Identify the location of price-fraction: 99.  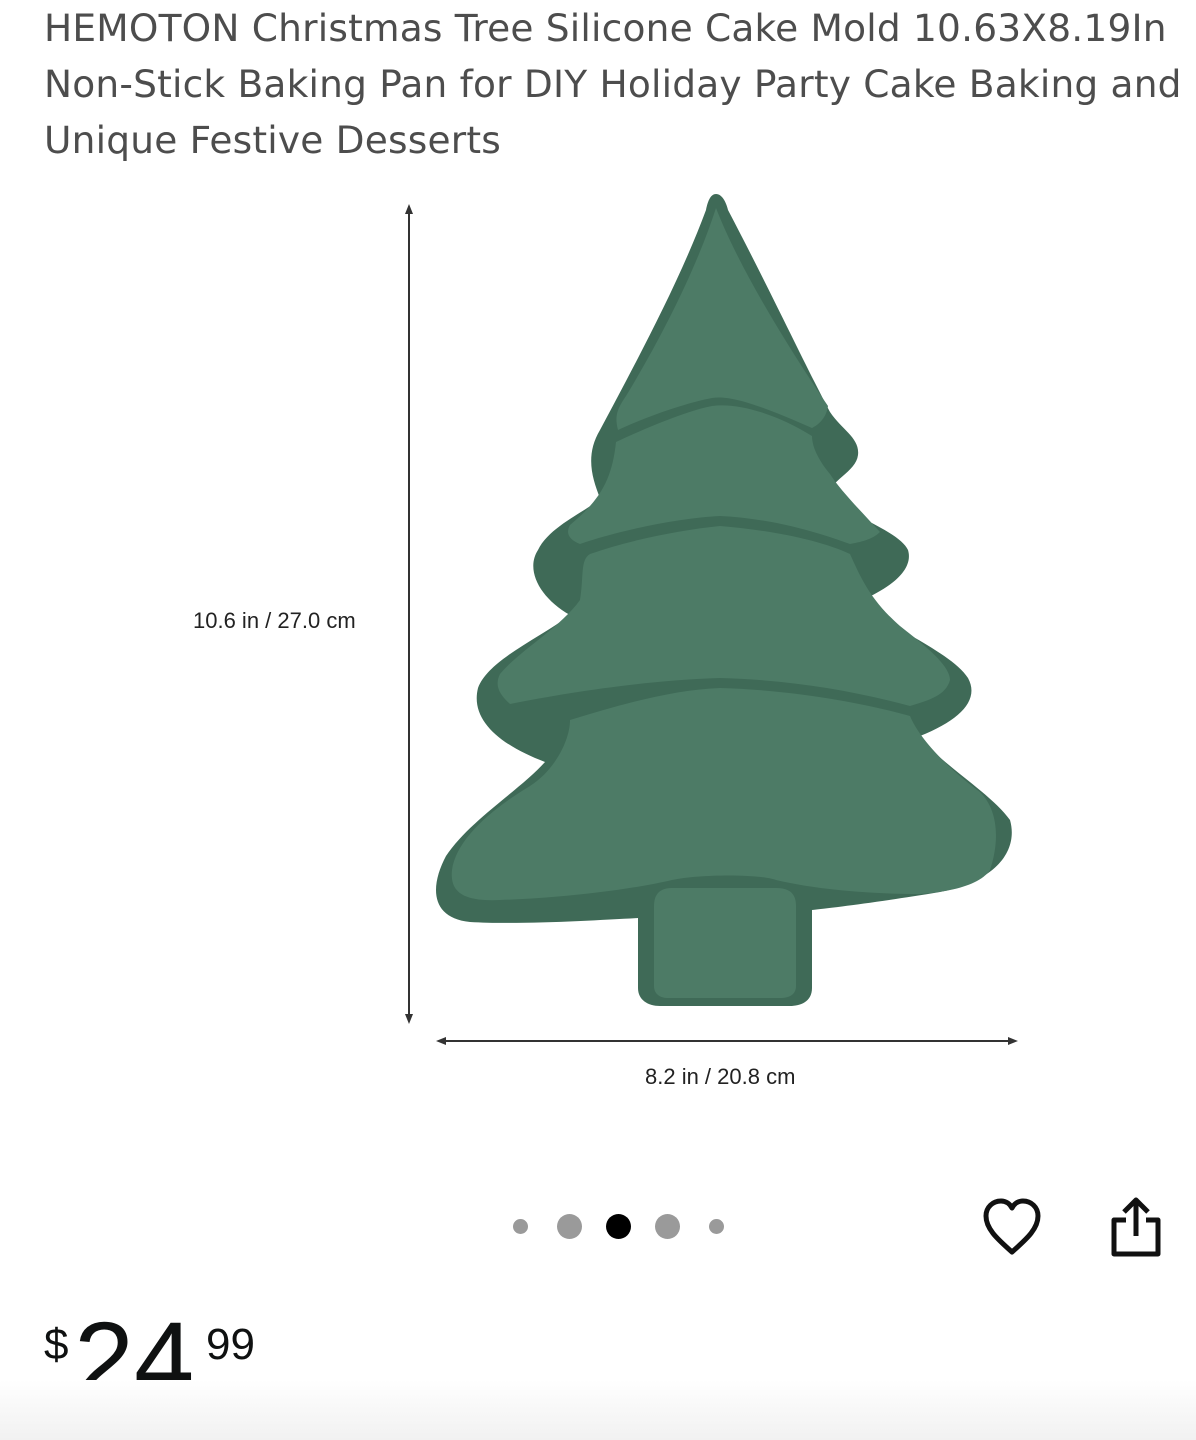
(230, 1344).